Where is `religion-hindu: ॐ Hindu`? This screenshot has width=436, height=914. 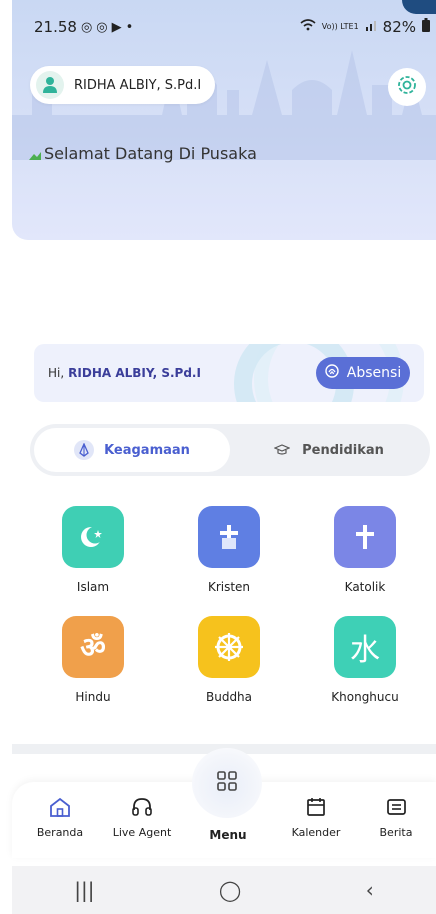 religion-hindu: ॐ Hindu is located at coordinates (93, 660).